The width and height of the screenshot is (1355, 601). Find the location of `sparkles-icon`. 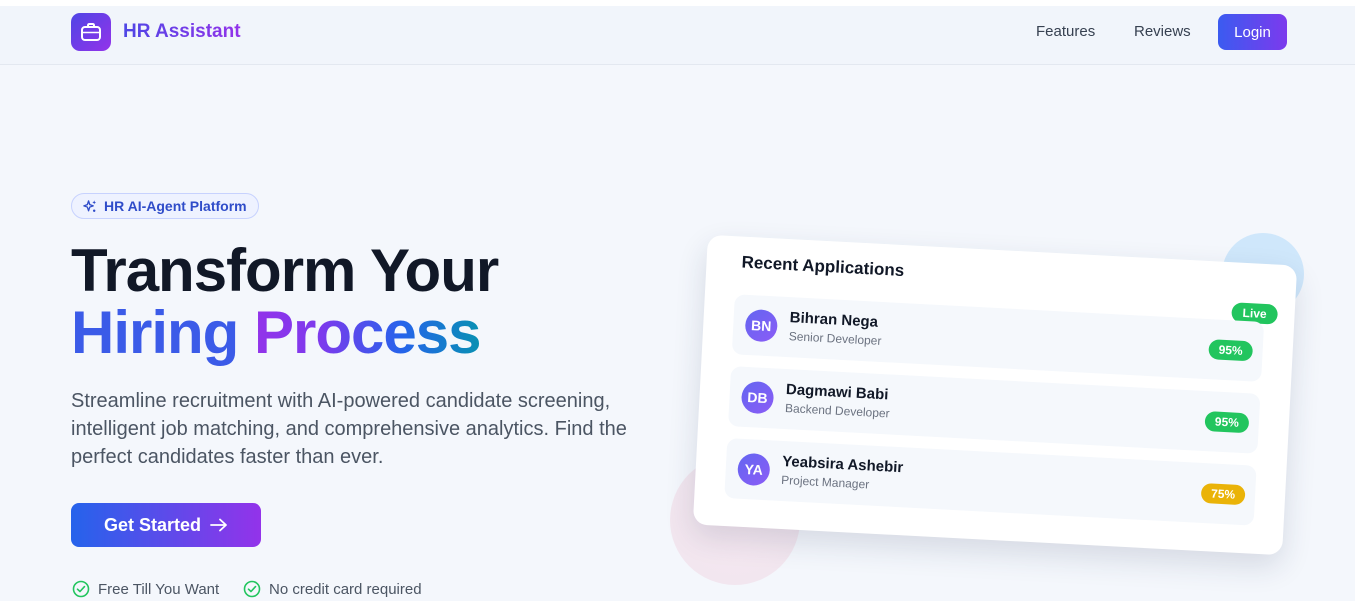

sparkles-icon is located at coordinates (90, 205).